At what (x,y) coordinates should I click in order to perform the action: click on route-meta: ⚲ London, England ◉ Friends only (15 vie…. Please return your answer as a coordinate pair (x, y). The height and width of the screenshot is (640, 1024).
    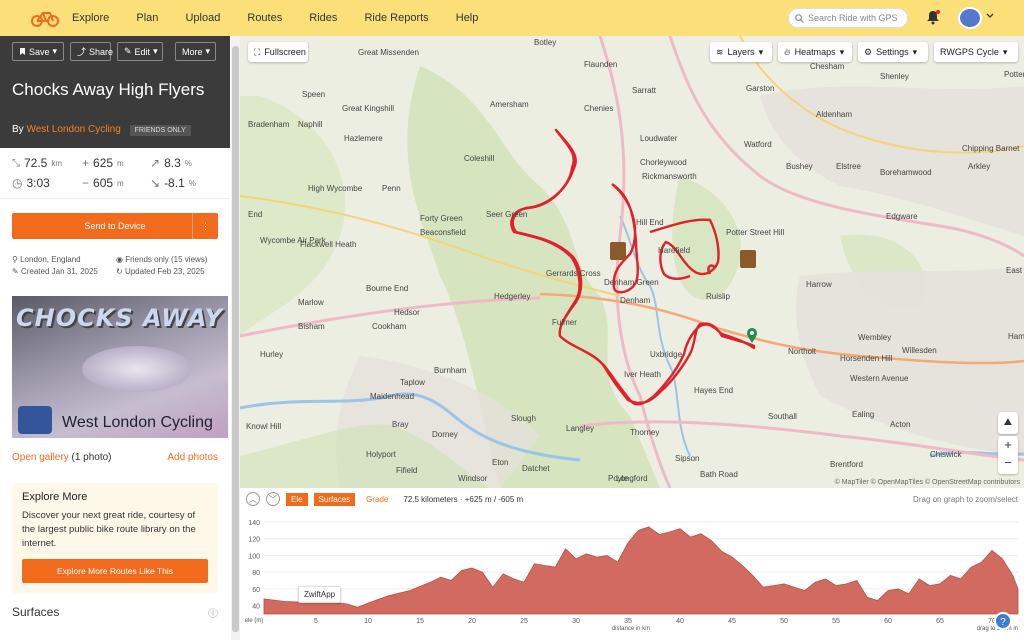
    Looking at the image, I should click on (115, 265).